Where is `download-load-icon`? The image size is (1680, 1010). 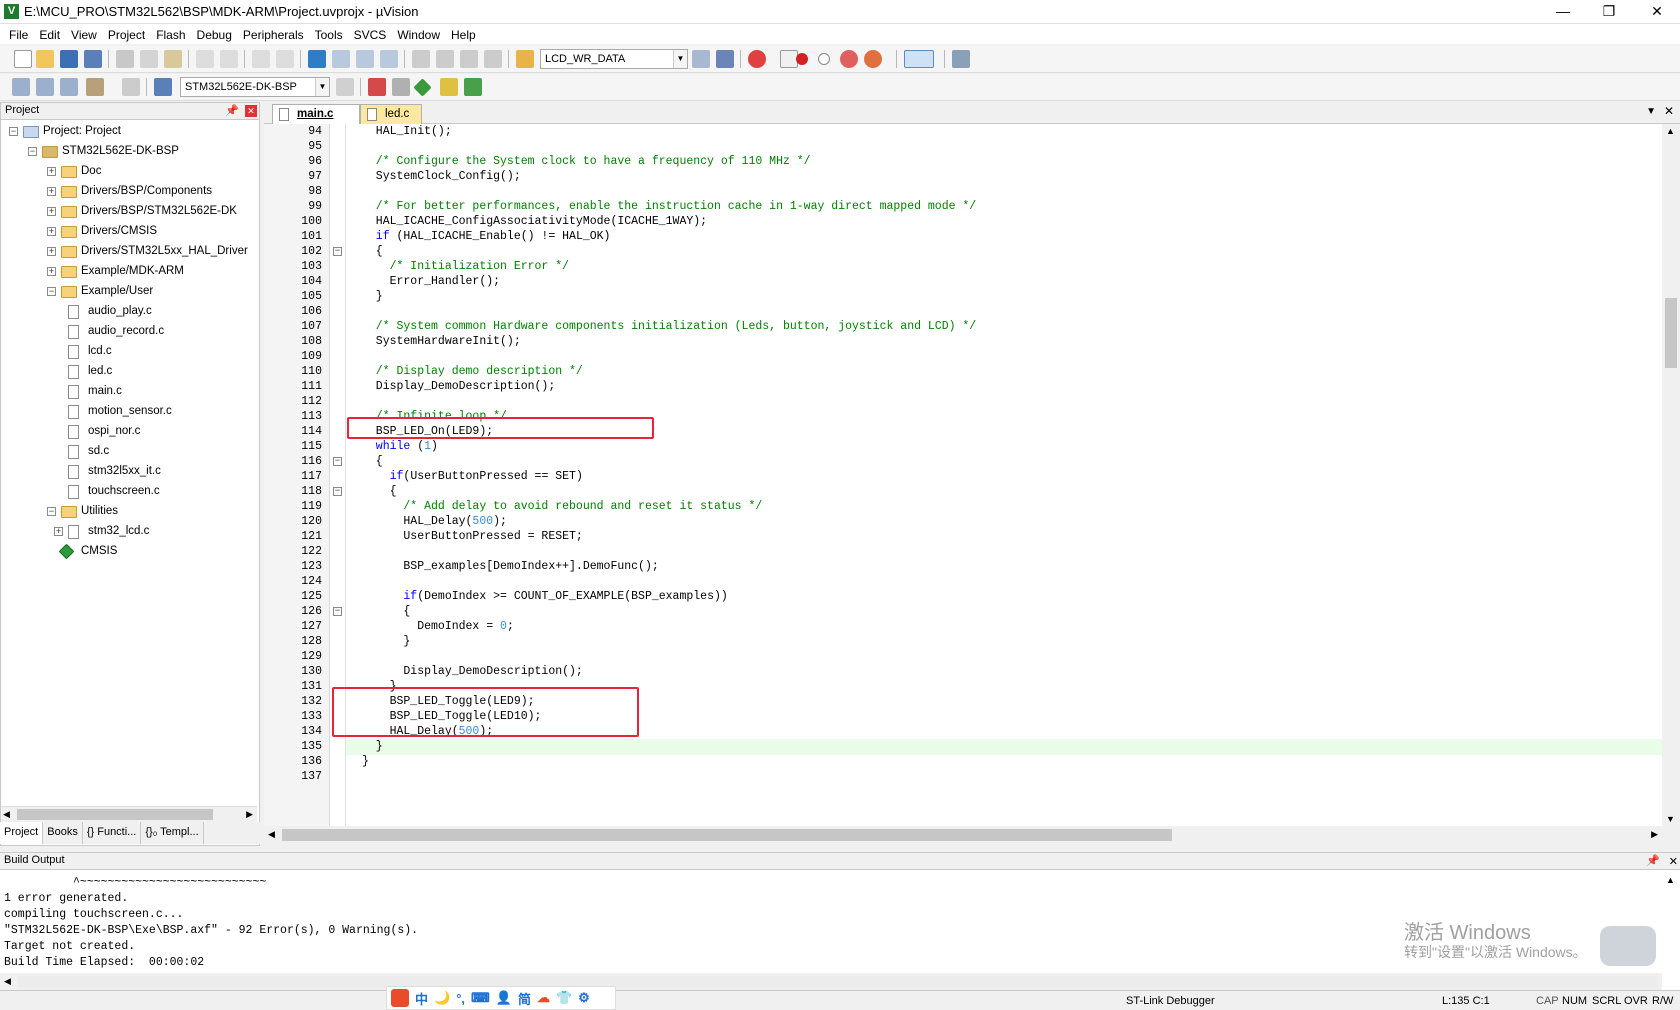
download-load-icon is located at coordinates (163, 87).